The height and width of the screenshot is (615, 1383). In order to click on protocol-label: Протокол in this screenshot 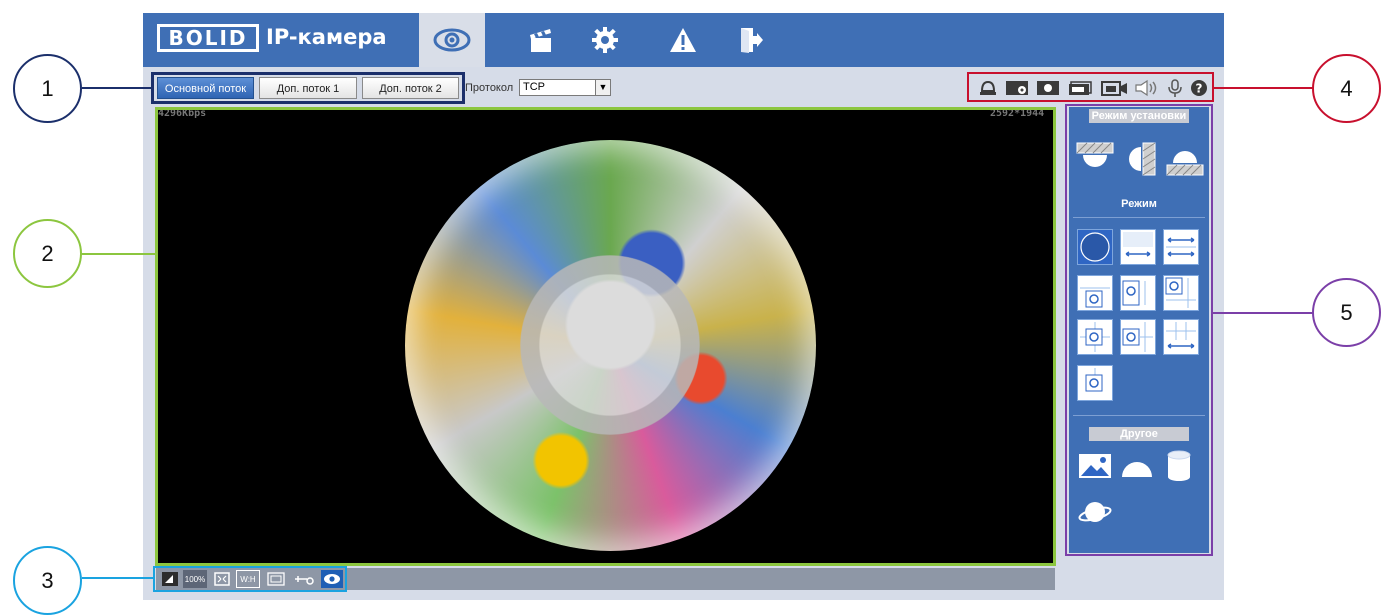, I will do `click(489, 88)`.